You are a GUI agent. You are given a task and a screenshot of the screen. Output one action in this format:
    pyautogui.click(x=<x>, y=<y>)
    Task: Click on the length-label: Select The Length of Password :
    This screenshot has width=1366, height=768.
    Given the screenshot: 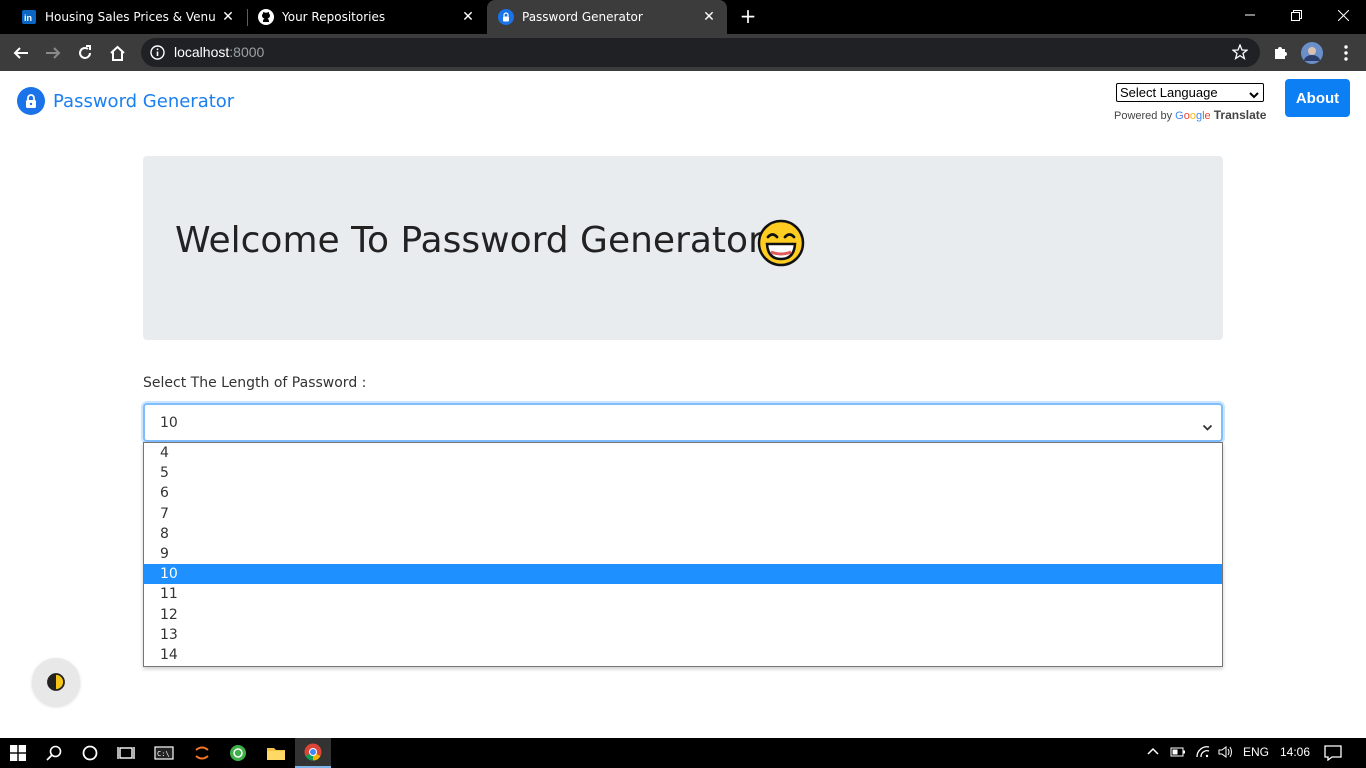 What is the action you would take?
    pyautogui.click(x=255, y=383)
    